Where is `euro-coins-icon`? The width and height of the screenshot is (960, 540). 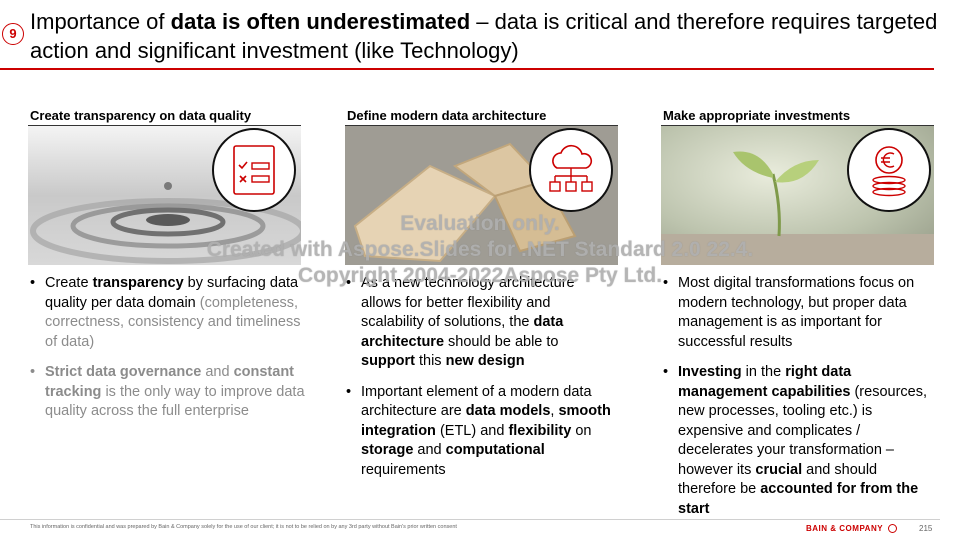 euro-coins-icon is located at coordinates (889, 170).